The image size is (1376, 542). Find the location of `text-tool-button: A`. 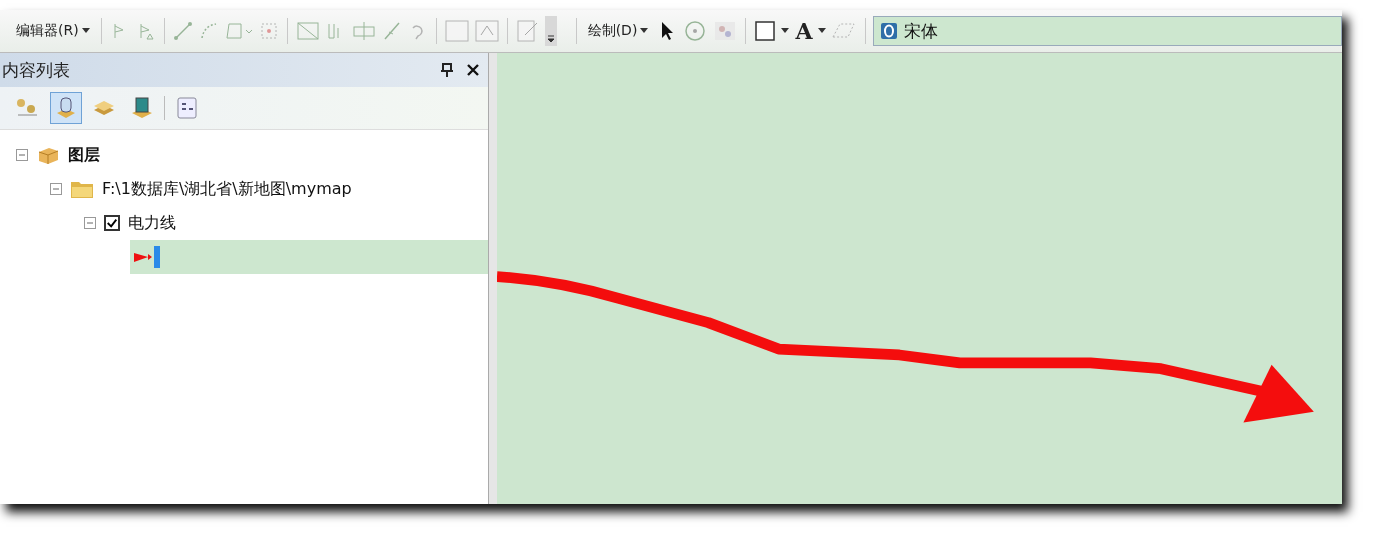

text-tool-button: A is located at coordinates (804, 31).